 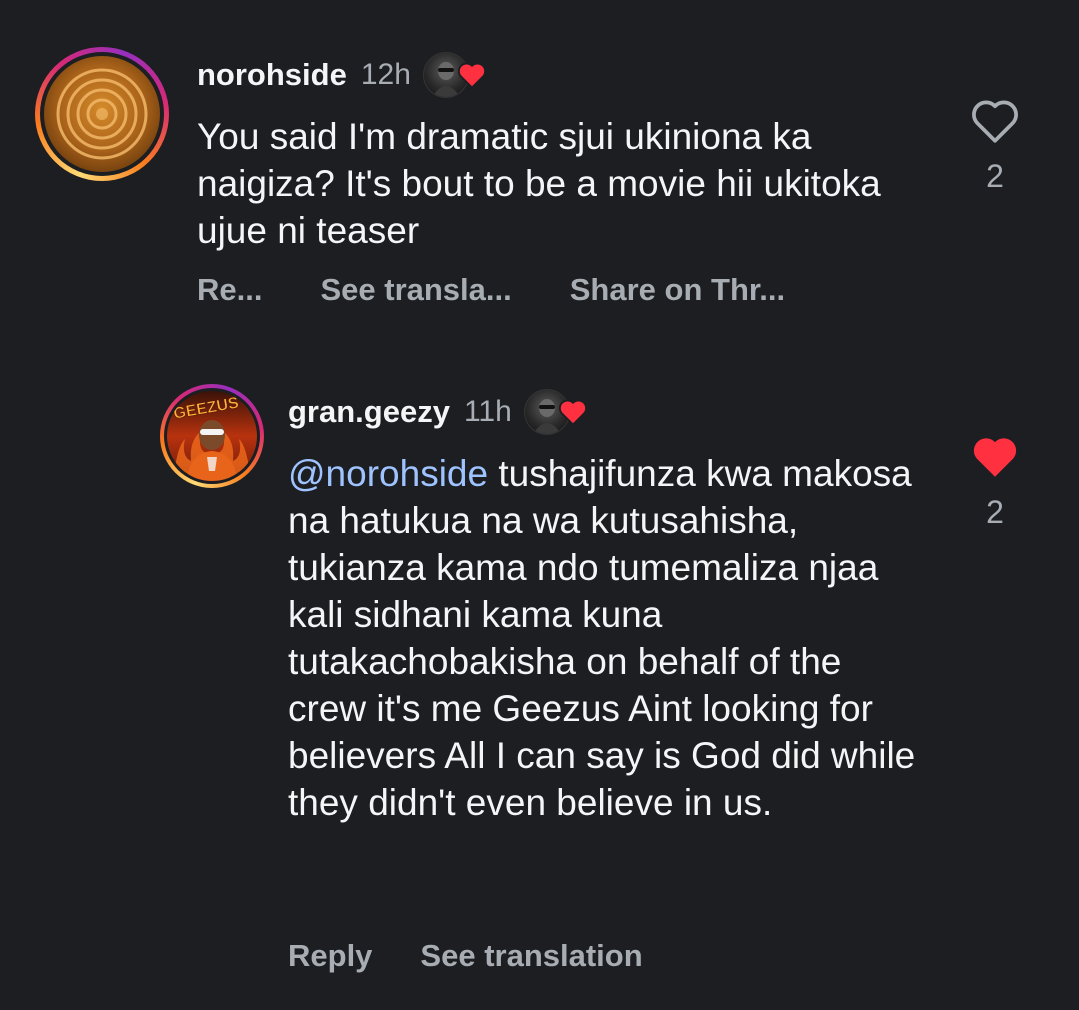 I want to click on avatar: GEEZUS, so click(x=212, y=436).